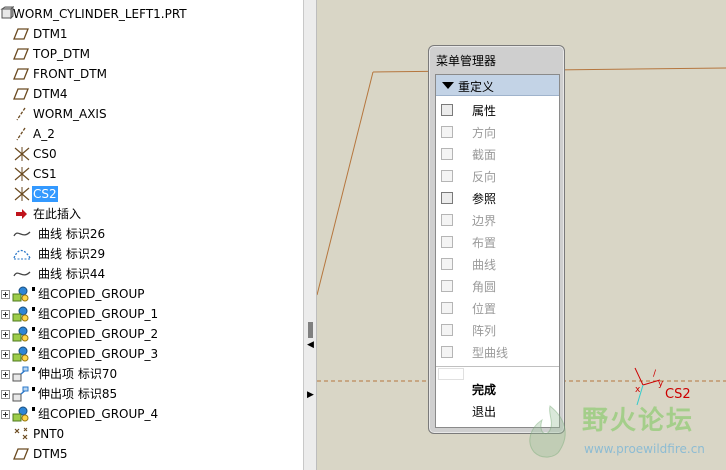 Image resolution: width=726 pixels, height=470 pixels. I want to click on tree-item-label: 伸出项 标识85, so click(78, 394).